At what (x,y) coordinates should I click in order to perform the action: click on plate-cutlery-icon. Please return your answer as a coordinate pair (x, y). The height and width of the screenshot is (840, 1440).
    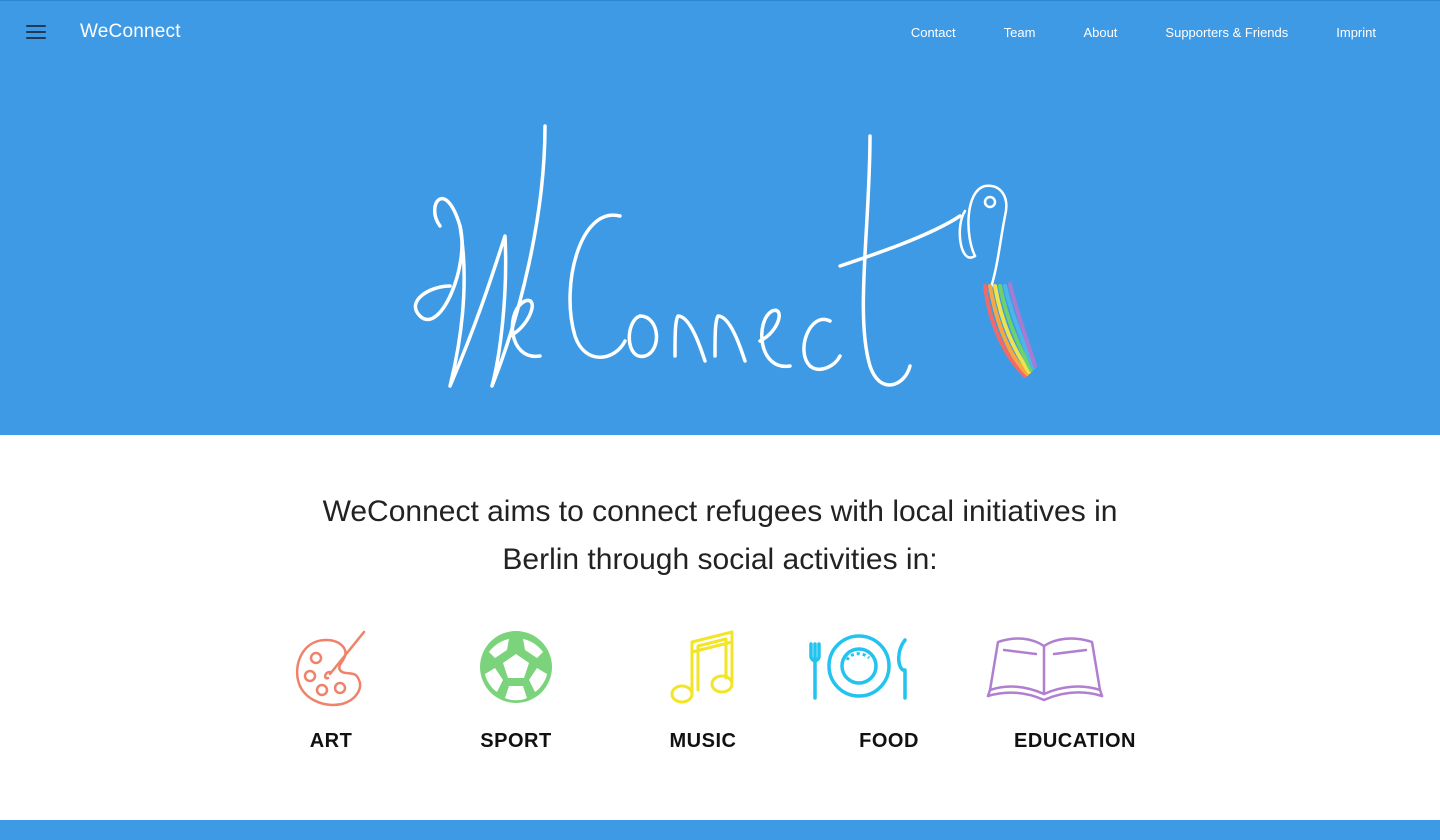
    Looking at the image, I should click on (858, 667).